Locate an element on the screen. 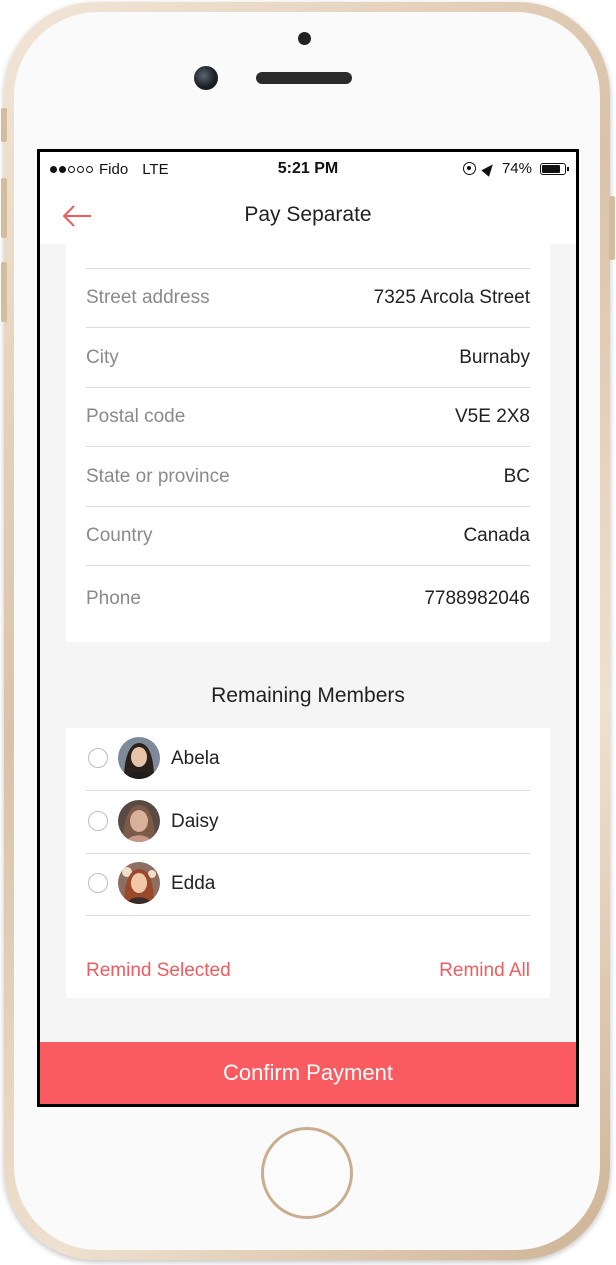 This screenshot has width=616, height=1265. field-label: Postal code is located at coordinates (136, 416).